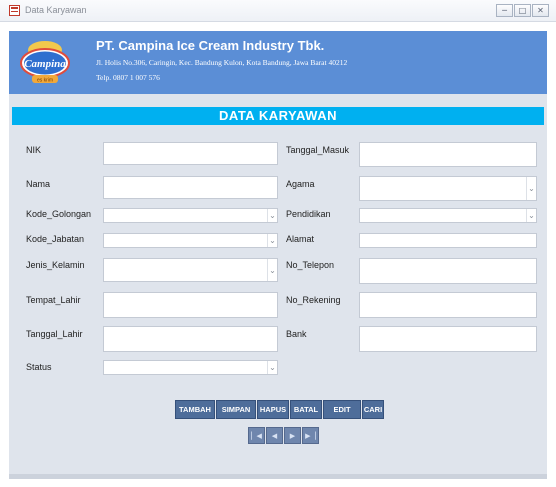  I want to click on jenis-kelamin-label: Jenis_Kelamin, so click(55, 265).